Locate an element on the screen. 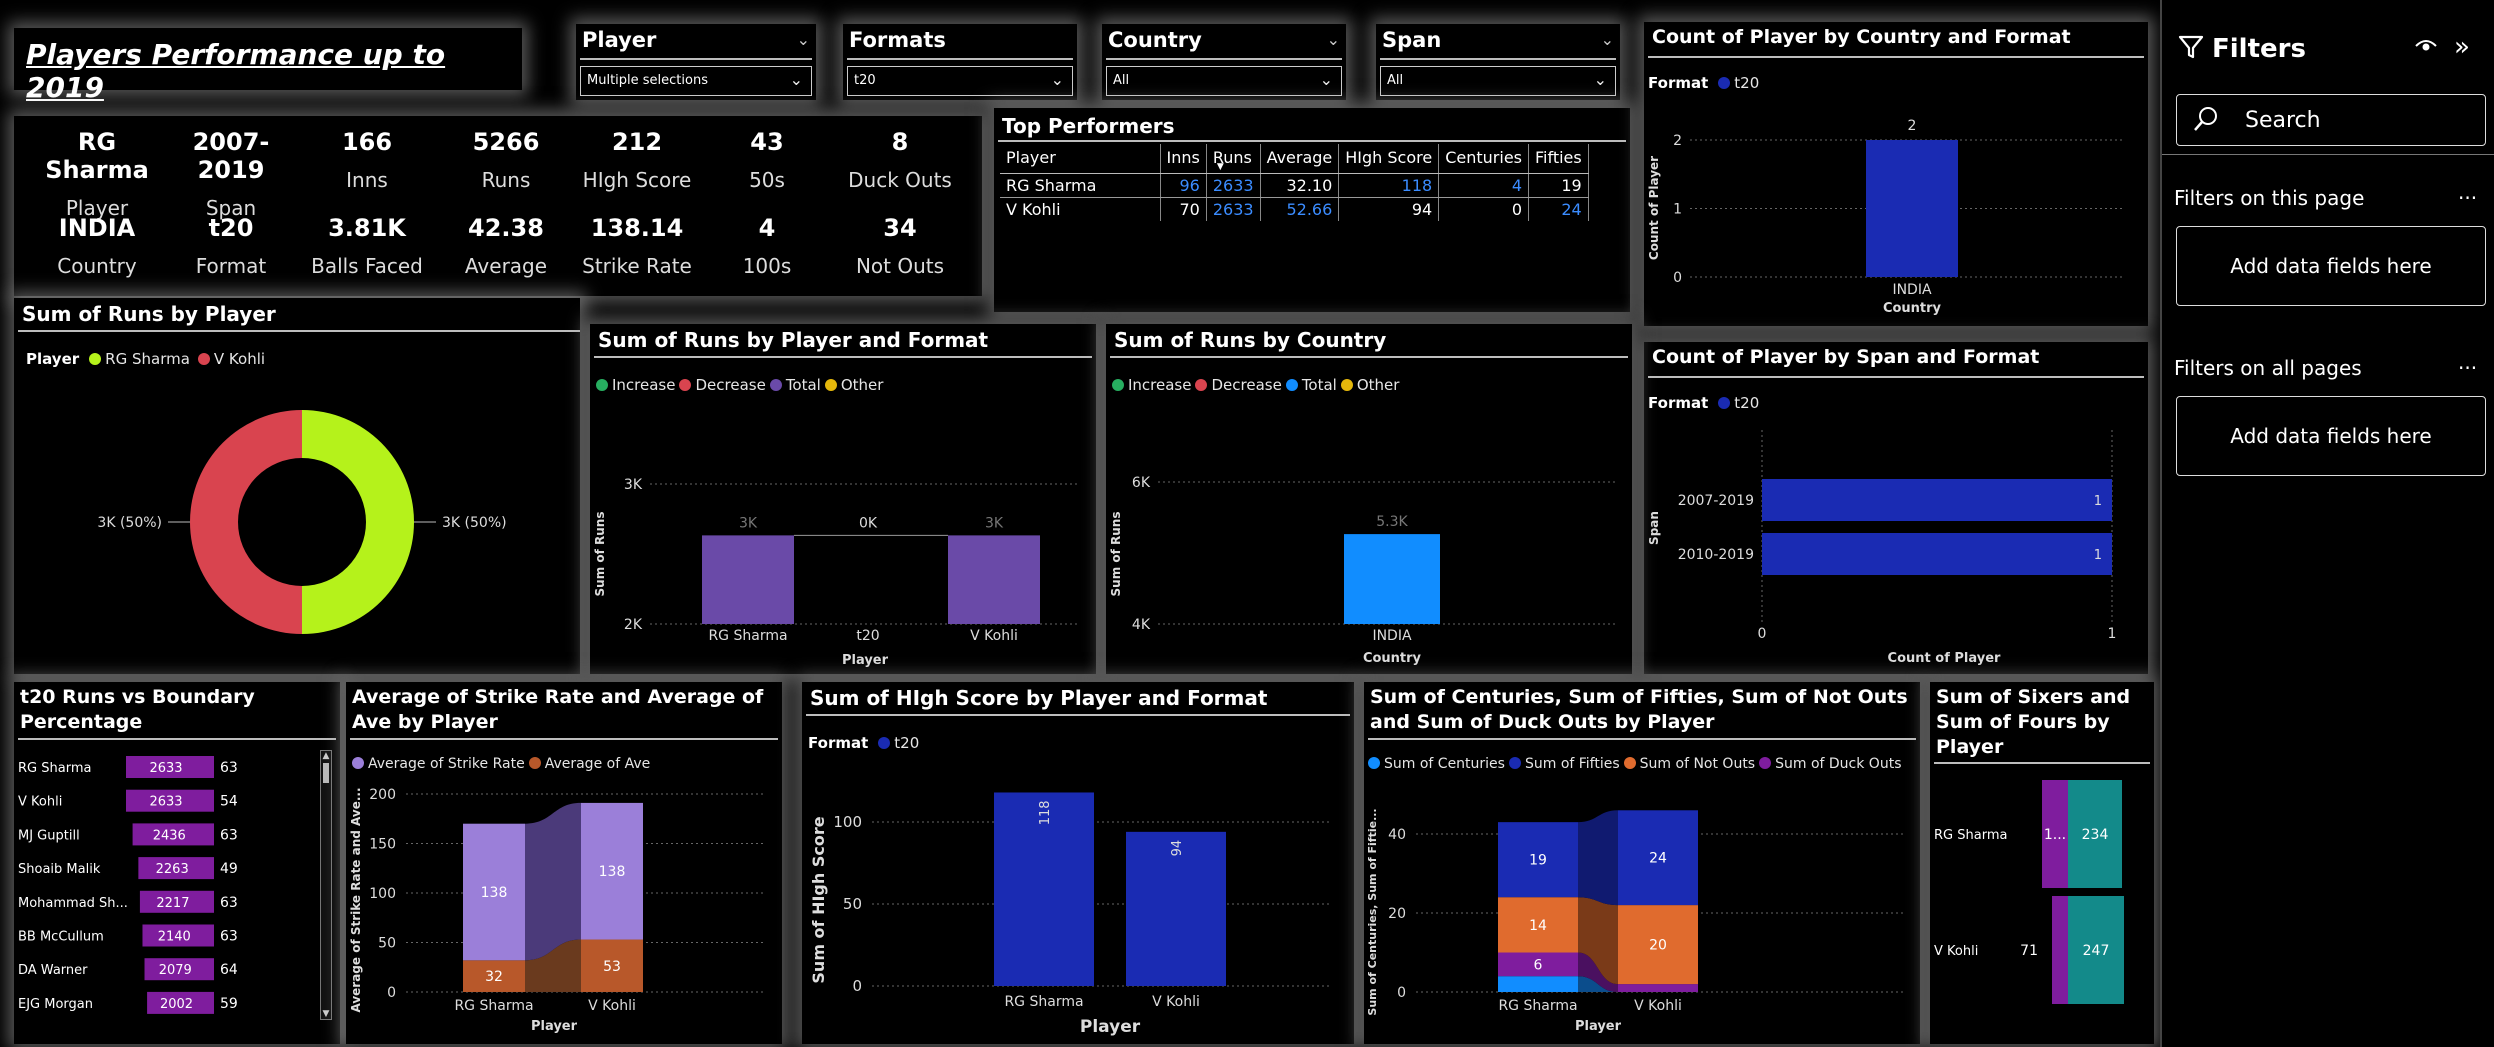 This screenshot has height=1047, width=2494. table-cell: V Kohli is located at coordinates (1080, 209).